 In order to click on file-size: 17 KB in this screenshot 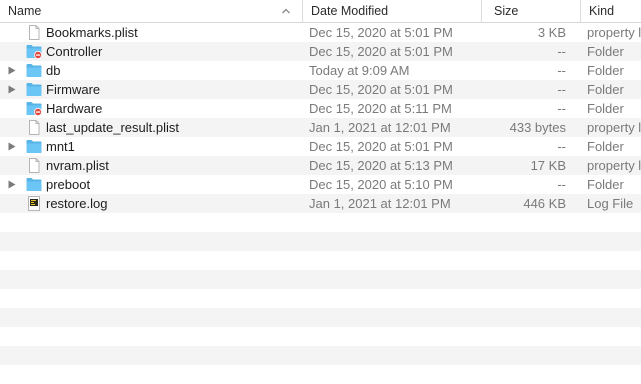, I will do `click(548, 165)`.